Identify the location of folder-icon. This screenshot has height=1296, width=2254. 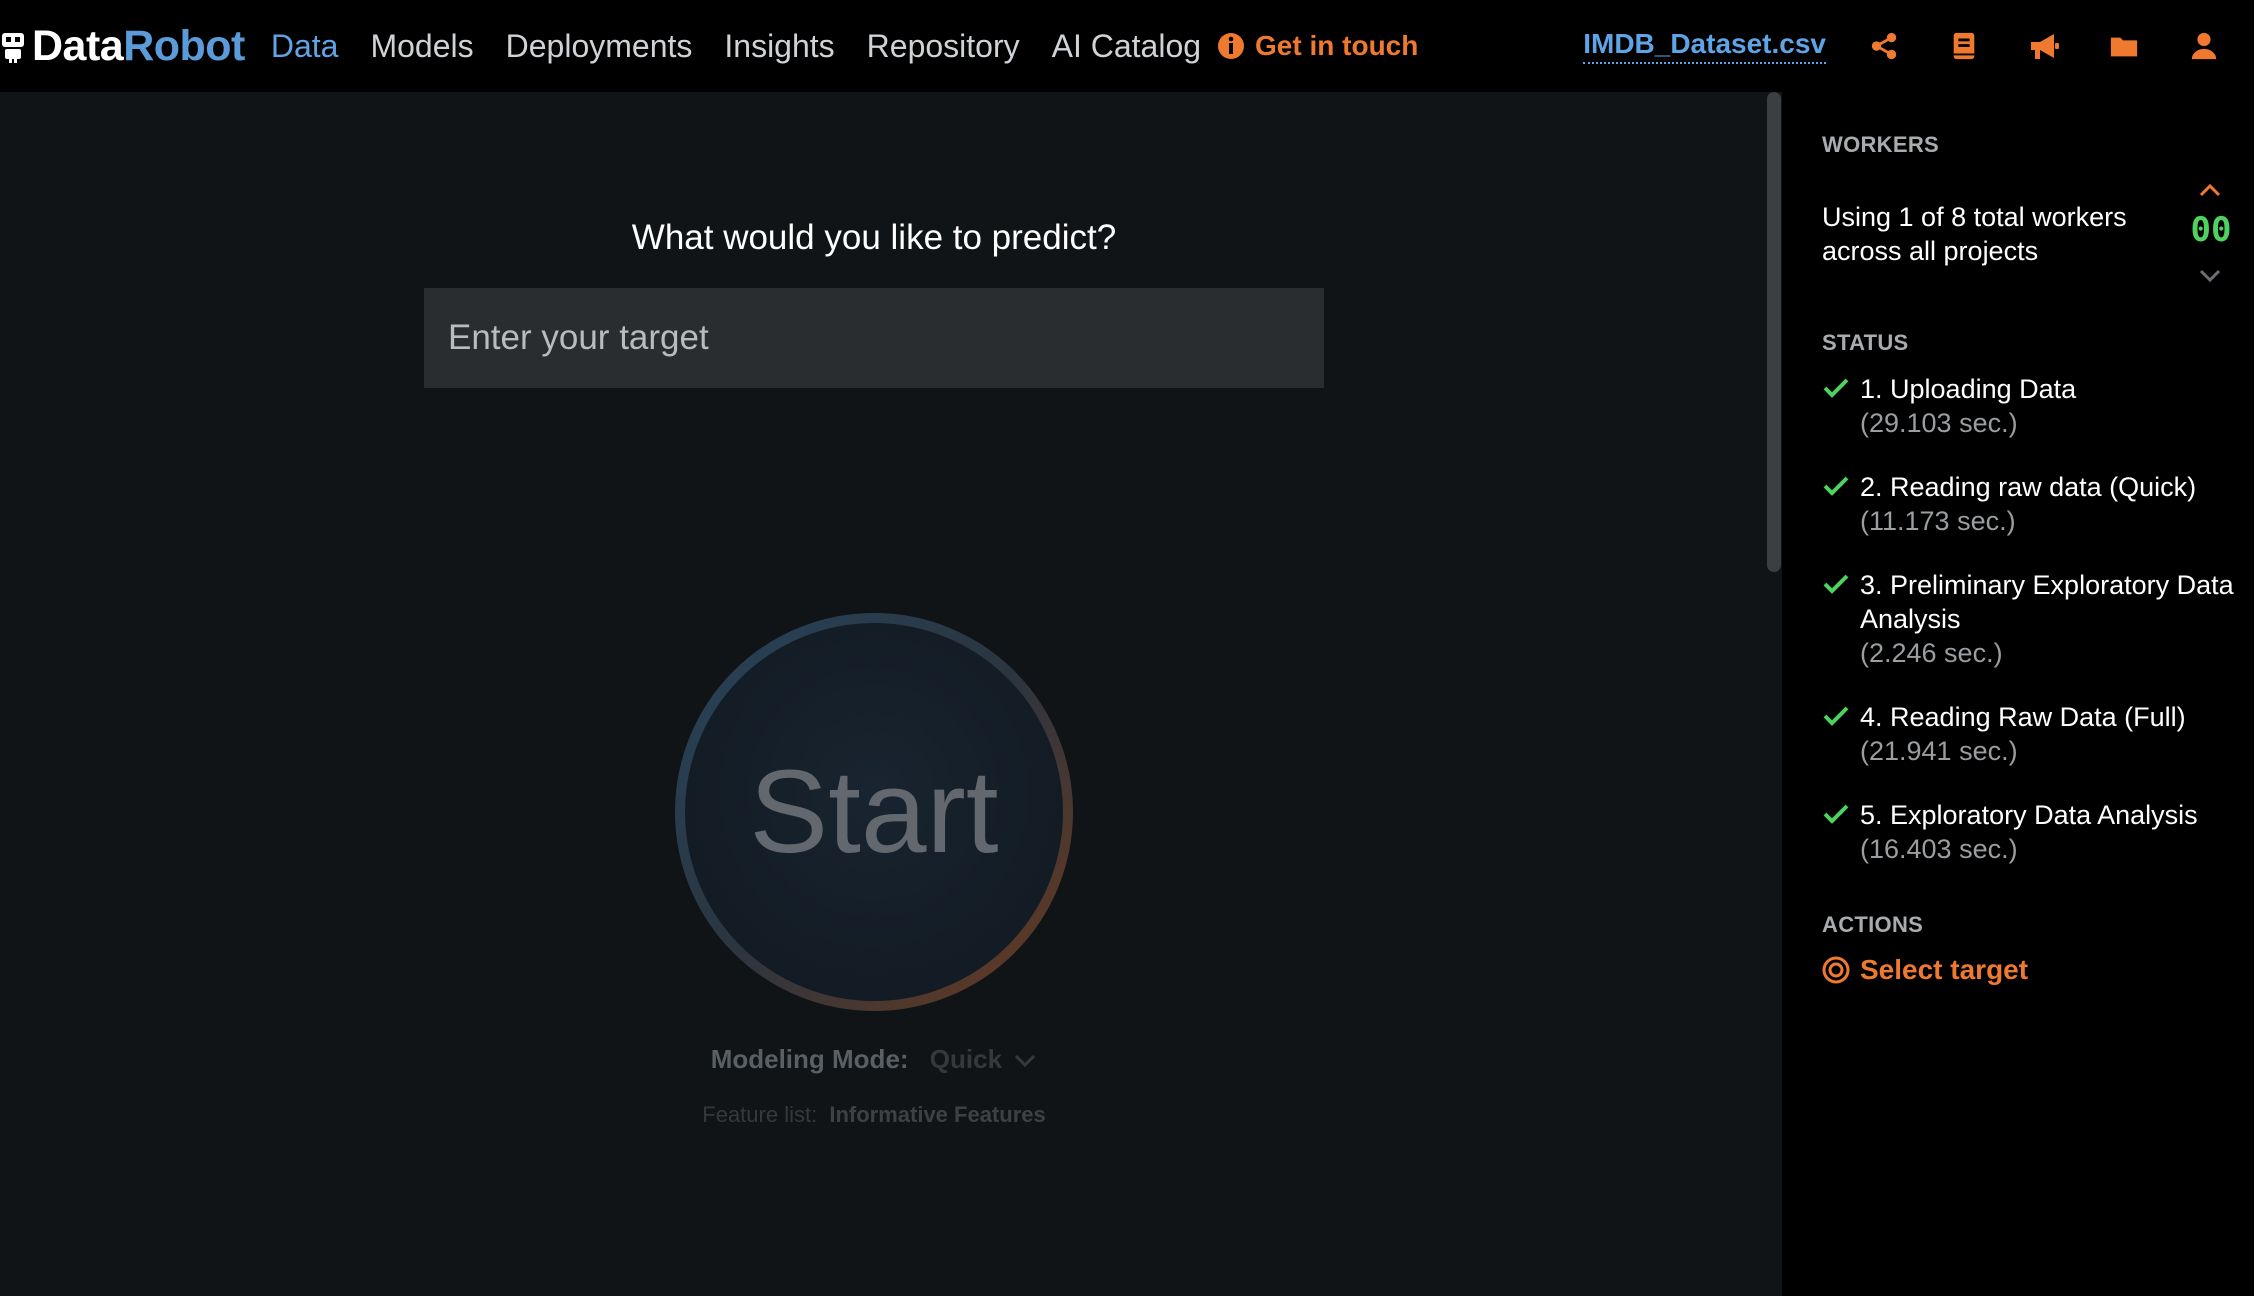
(2124, 46).